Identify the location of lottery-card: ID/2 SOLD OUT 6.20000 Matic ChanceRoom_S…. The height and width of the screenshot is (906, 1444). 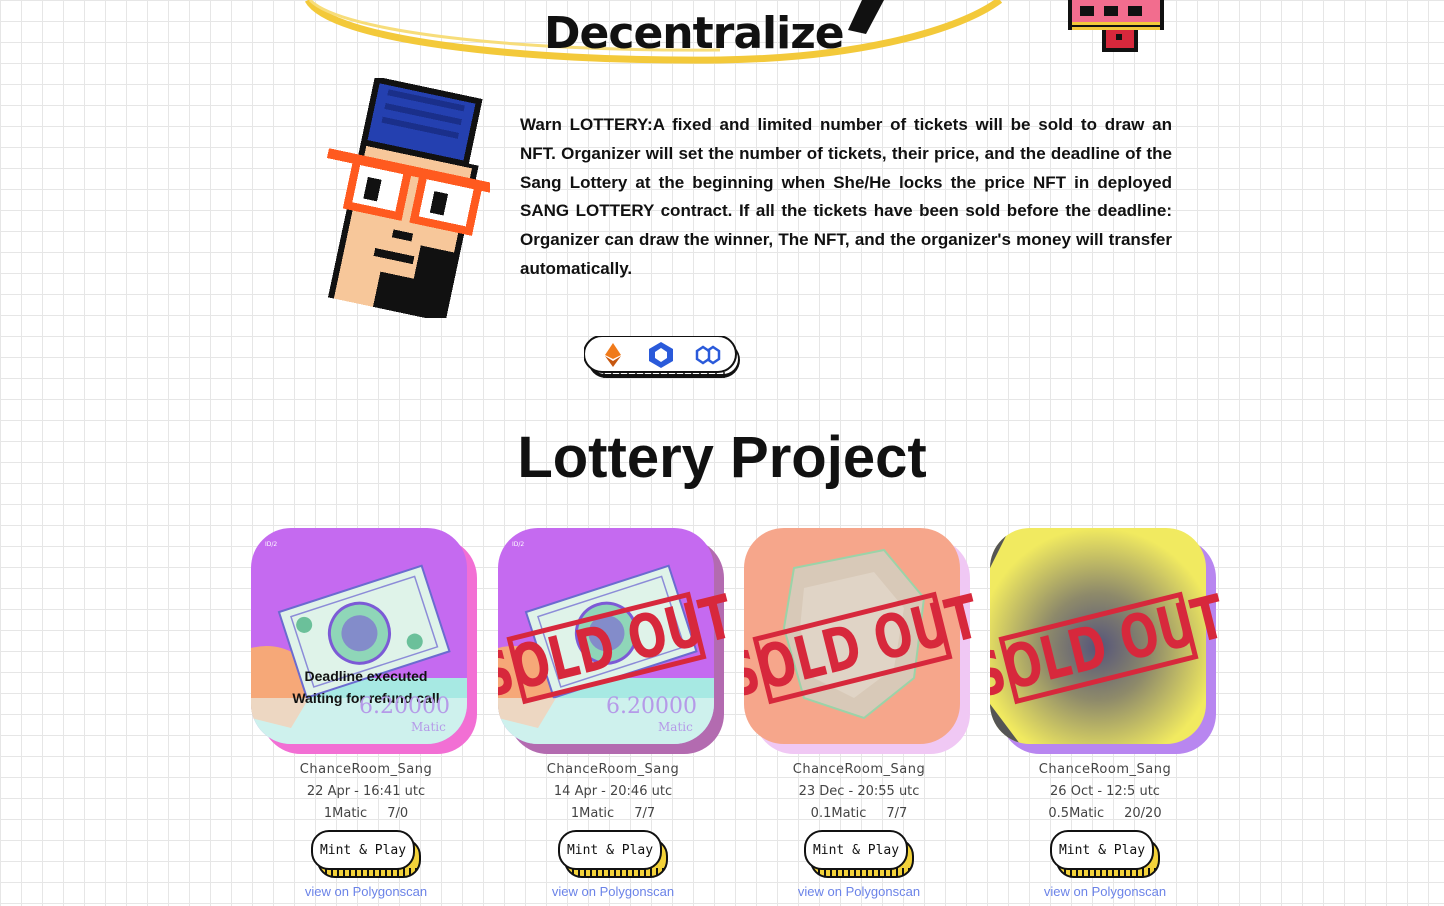
(613, 717).